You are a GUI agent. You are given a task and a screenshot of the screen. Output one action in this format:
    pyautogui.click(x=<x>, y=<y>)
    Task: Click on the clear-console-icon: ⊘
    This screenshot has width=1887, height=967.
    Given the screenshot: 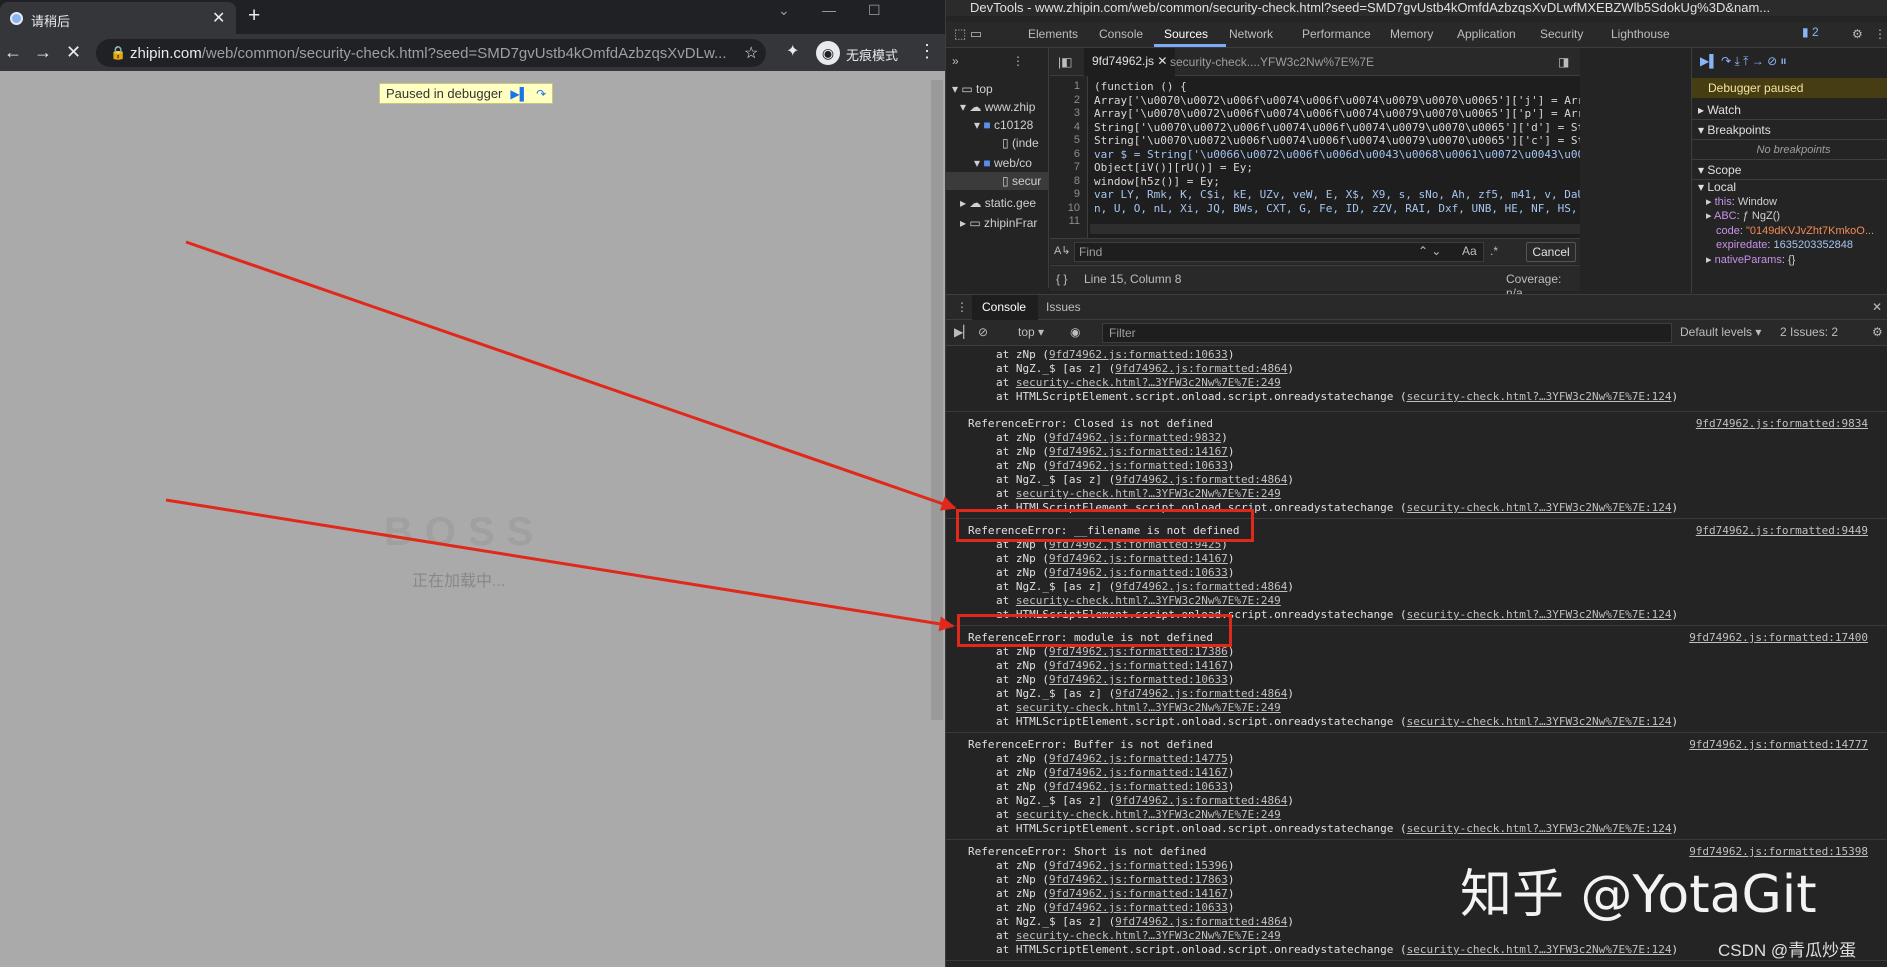 What is the action you would take?
    pyautogui.click(x=983, y=332)
    